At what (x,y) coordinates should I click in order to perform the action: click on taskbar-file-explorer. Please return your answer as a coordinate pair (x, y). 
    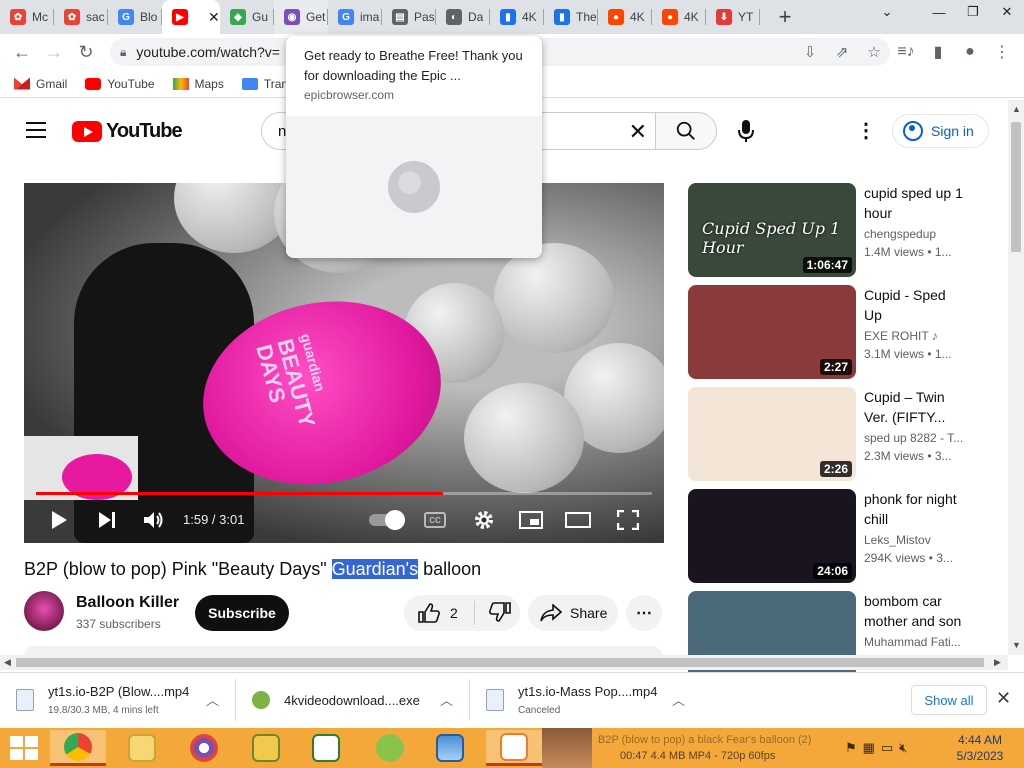
    Looking at the image, I should click on (142, 748).